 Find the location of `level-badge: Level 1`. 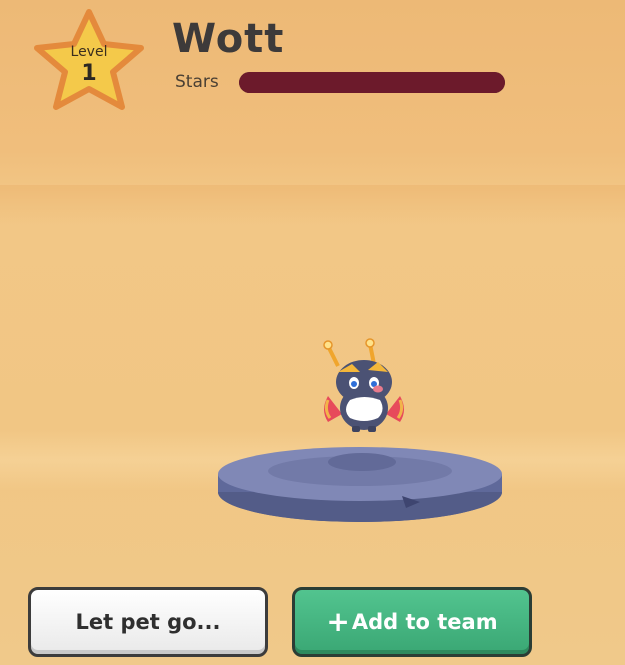

level-badge: Level 1 is located at coordinates (89, 60).